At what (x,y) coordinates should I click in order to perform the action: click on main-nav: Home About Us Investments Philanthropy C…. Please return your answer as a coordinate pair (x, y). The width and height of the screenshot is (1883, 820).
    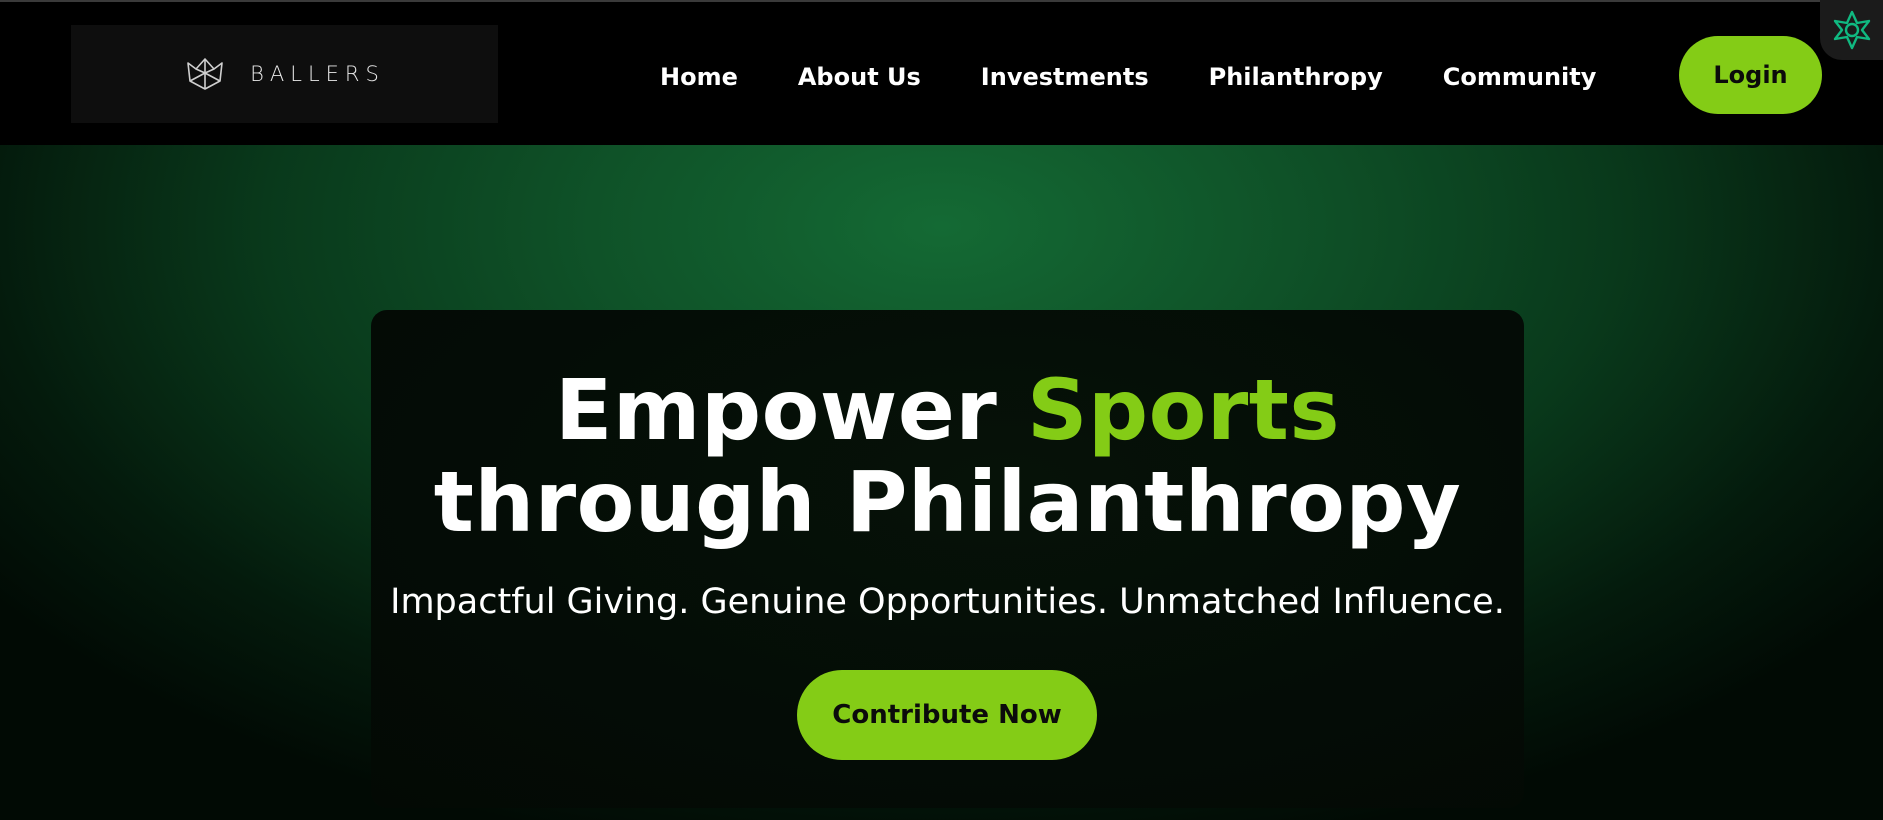
    Looking at the image, I should click on (1128, 77).